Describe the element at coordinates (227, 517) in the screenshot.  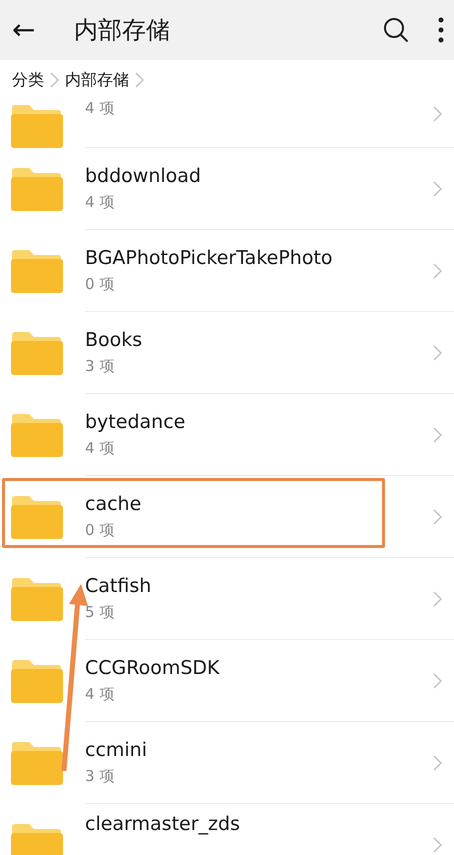
I see `folder-row: cache 0 项` at that location.